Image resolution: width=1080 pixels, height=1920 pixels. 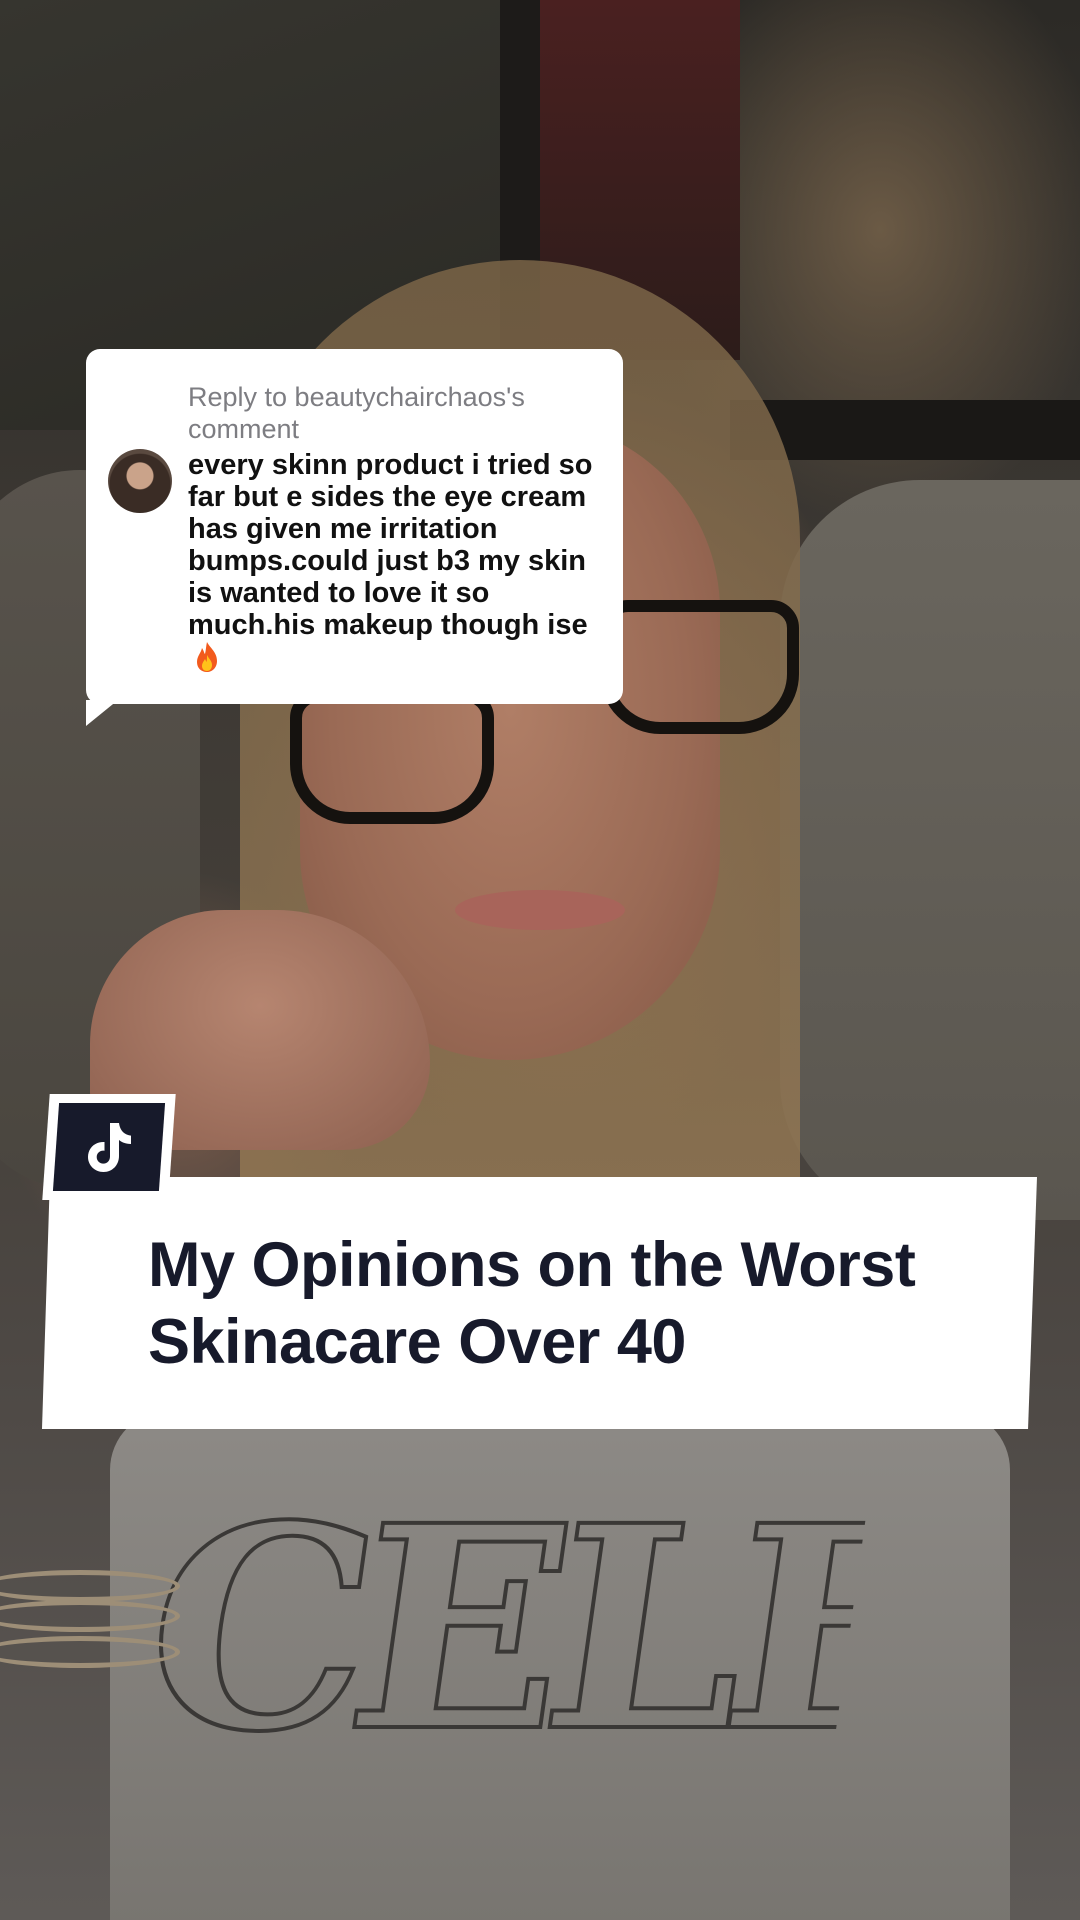 What do you see at coordinates (140, 481) in the screenshot?
I see `commenter-avatar` at bounding box center [140, 481].